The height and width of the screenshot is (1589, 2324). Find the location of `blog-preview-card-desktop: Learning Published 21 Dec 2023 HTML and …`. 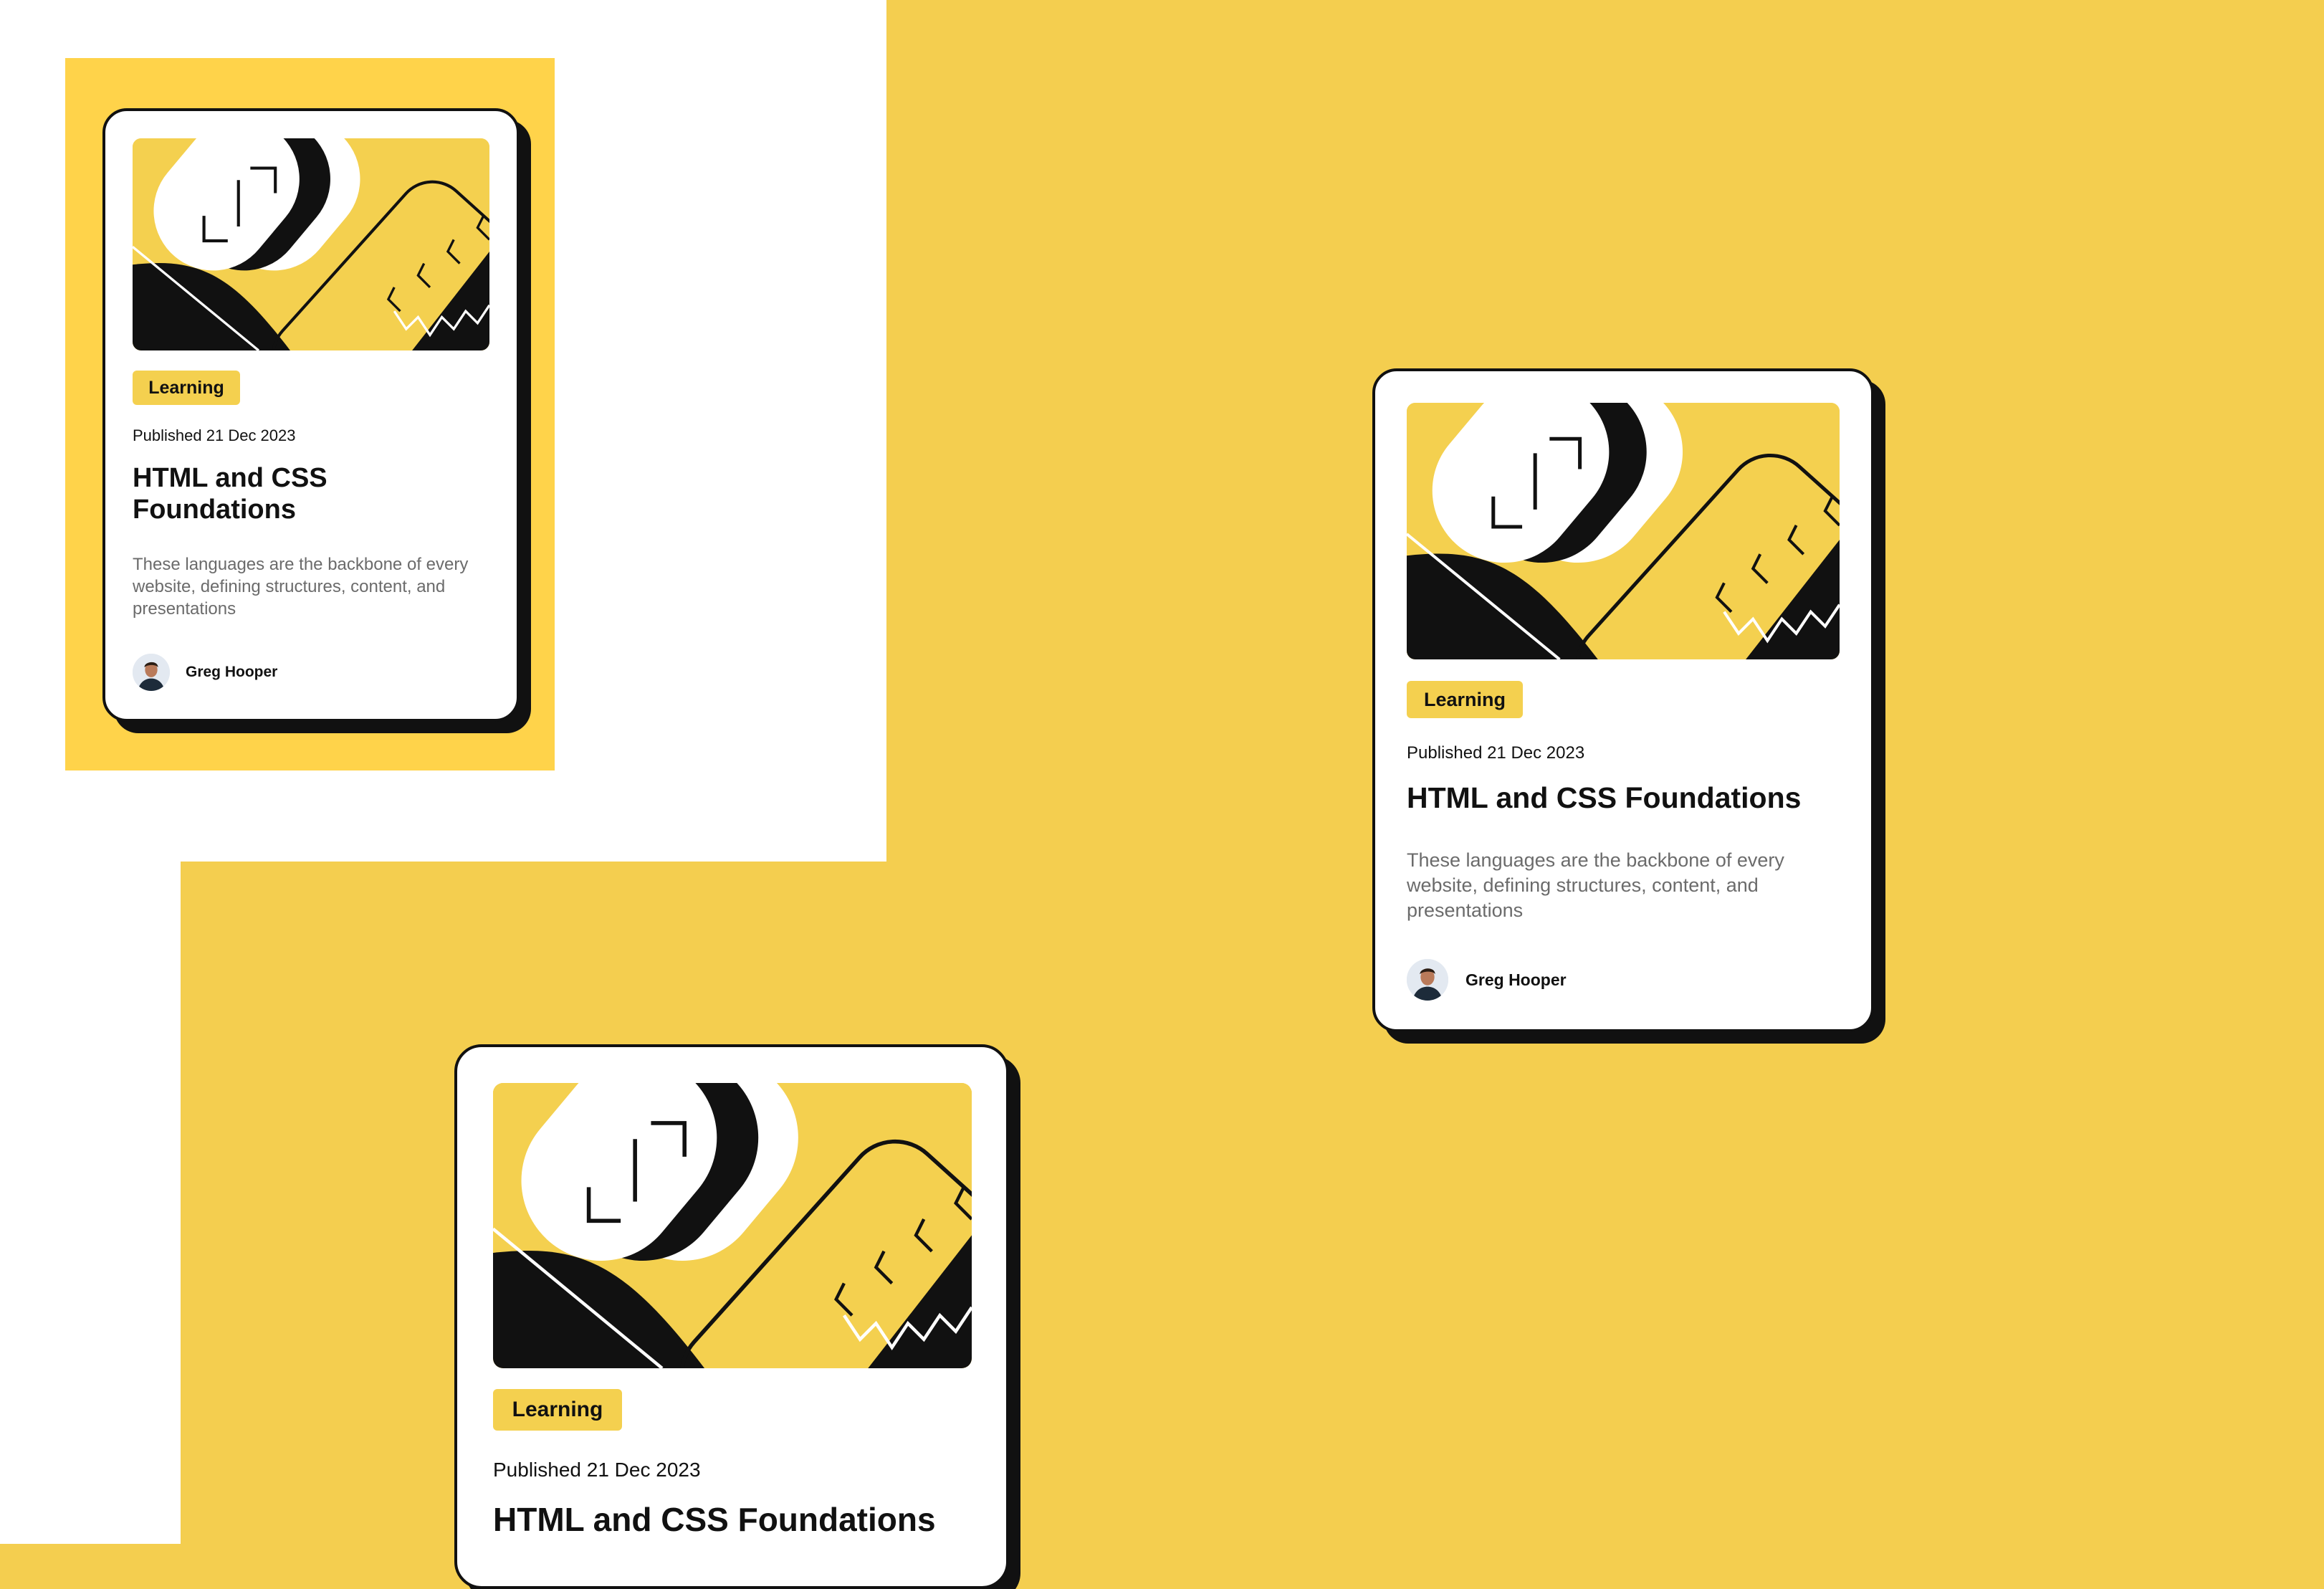

blog-preview-card-desktop: Learning Published 21 Dec 2023 HTML and … is located at coordinates (1623, 700).